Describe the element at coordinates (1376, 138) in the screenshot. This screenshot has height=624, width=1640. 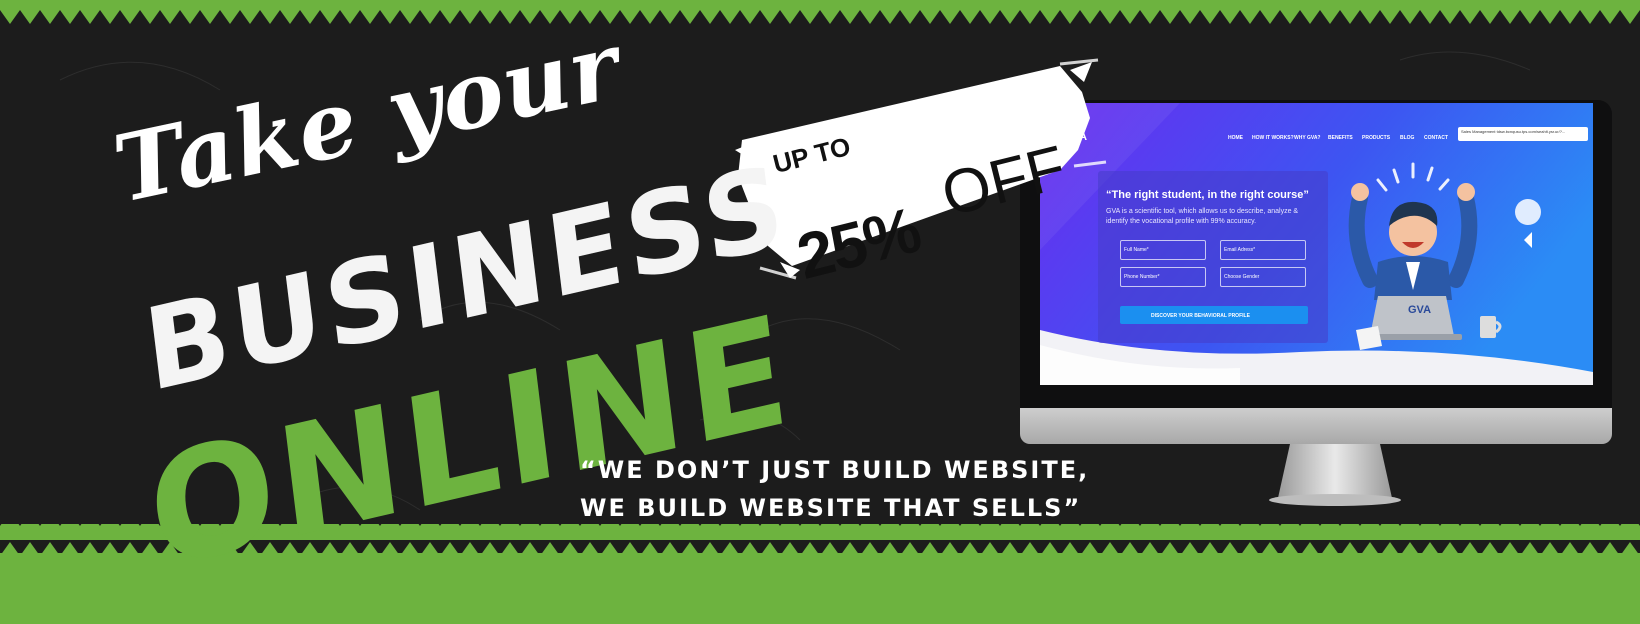
I see `mockup-nav-products: PRODUCTS` at that location.